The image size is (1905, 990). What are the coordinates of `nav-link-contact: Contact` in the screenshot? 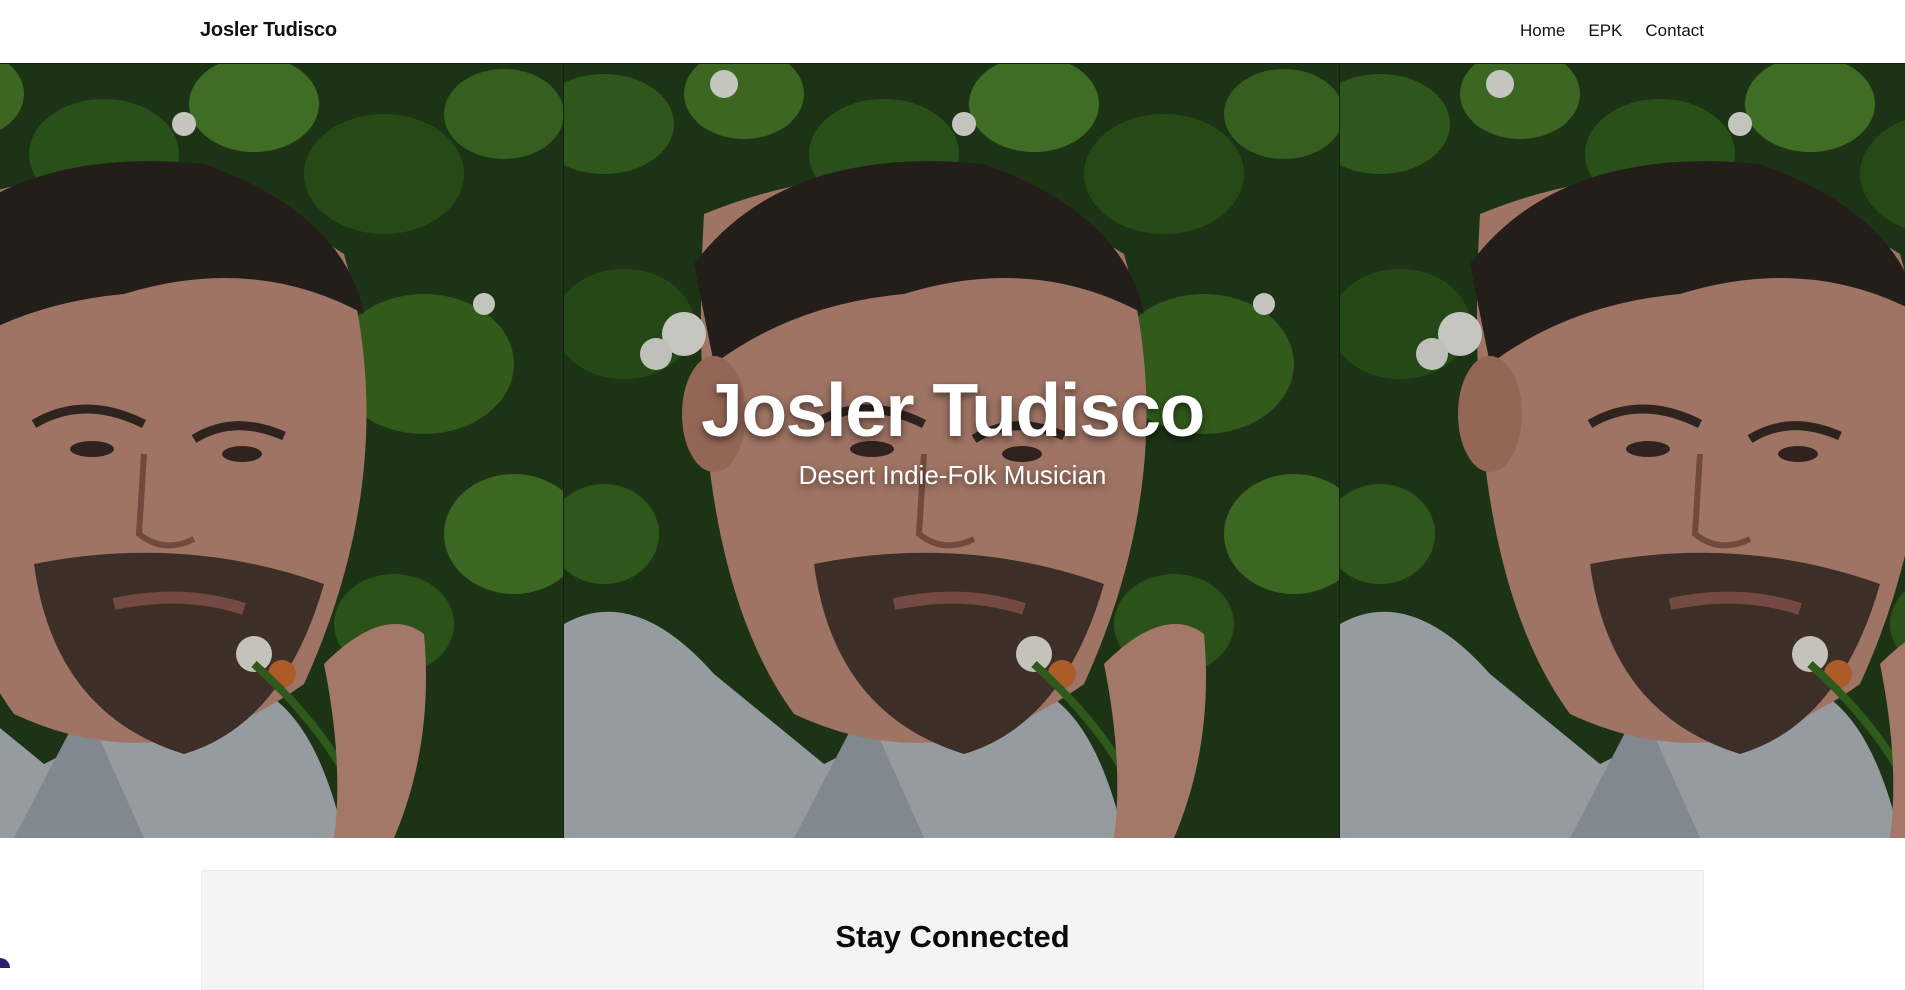 It's located at (1674, 31).